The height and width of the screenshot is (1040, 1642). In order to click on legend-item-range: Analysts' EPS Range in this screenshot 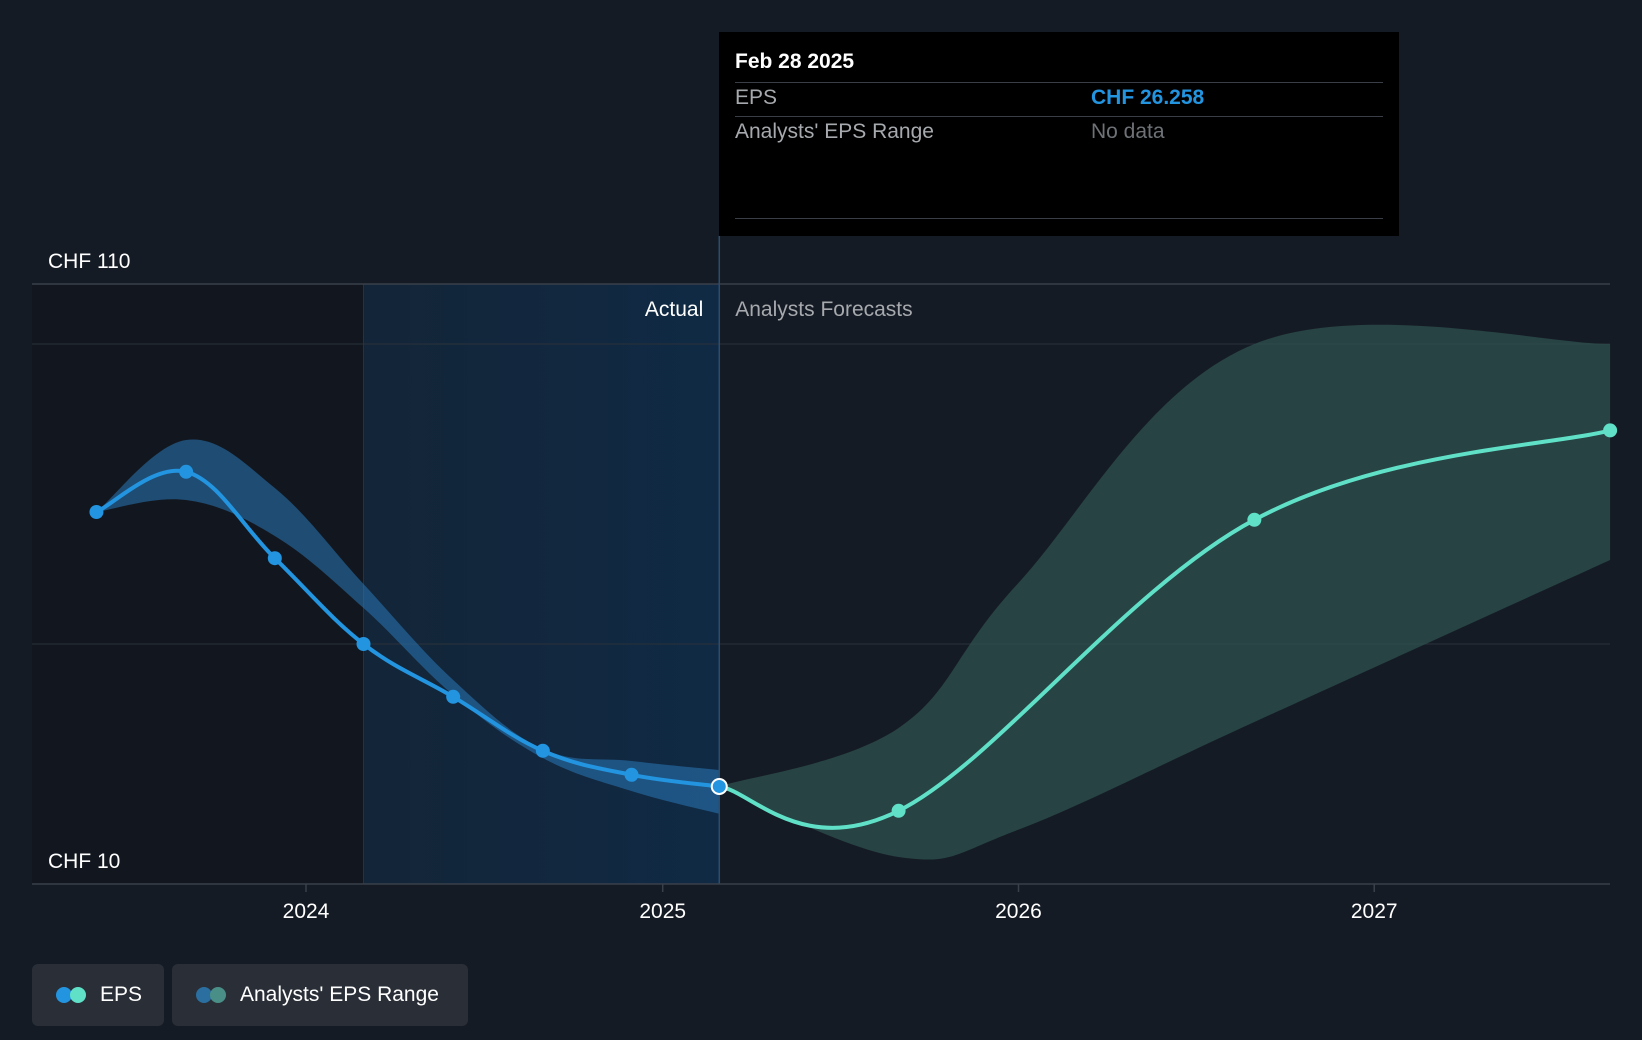, I will do `click(320, 995)`.